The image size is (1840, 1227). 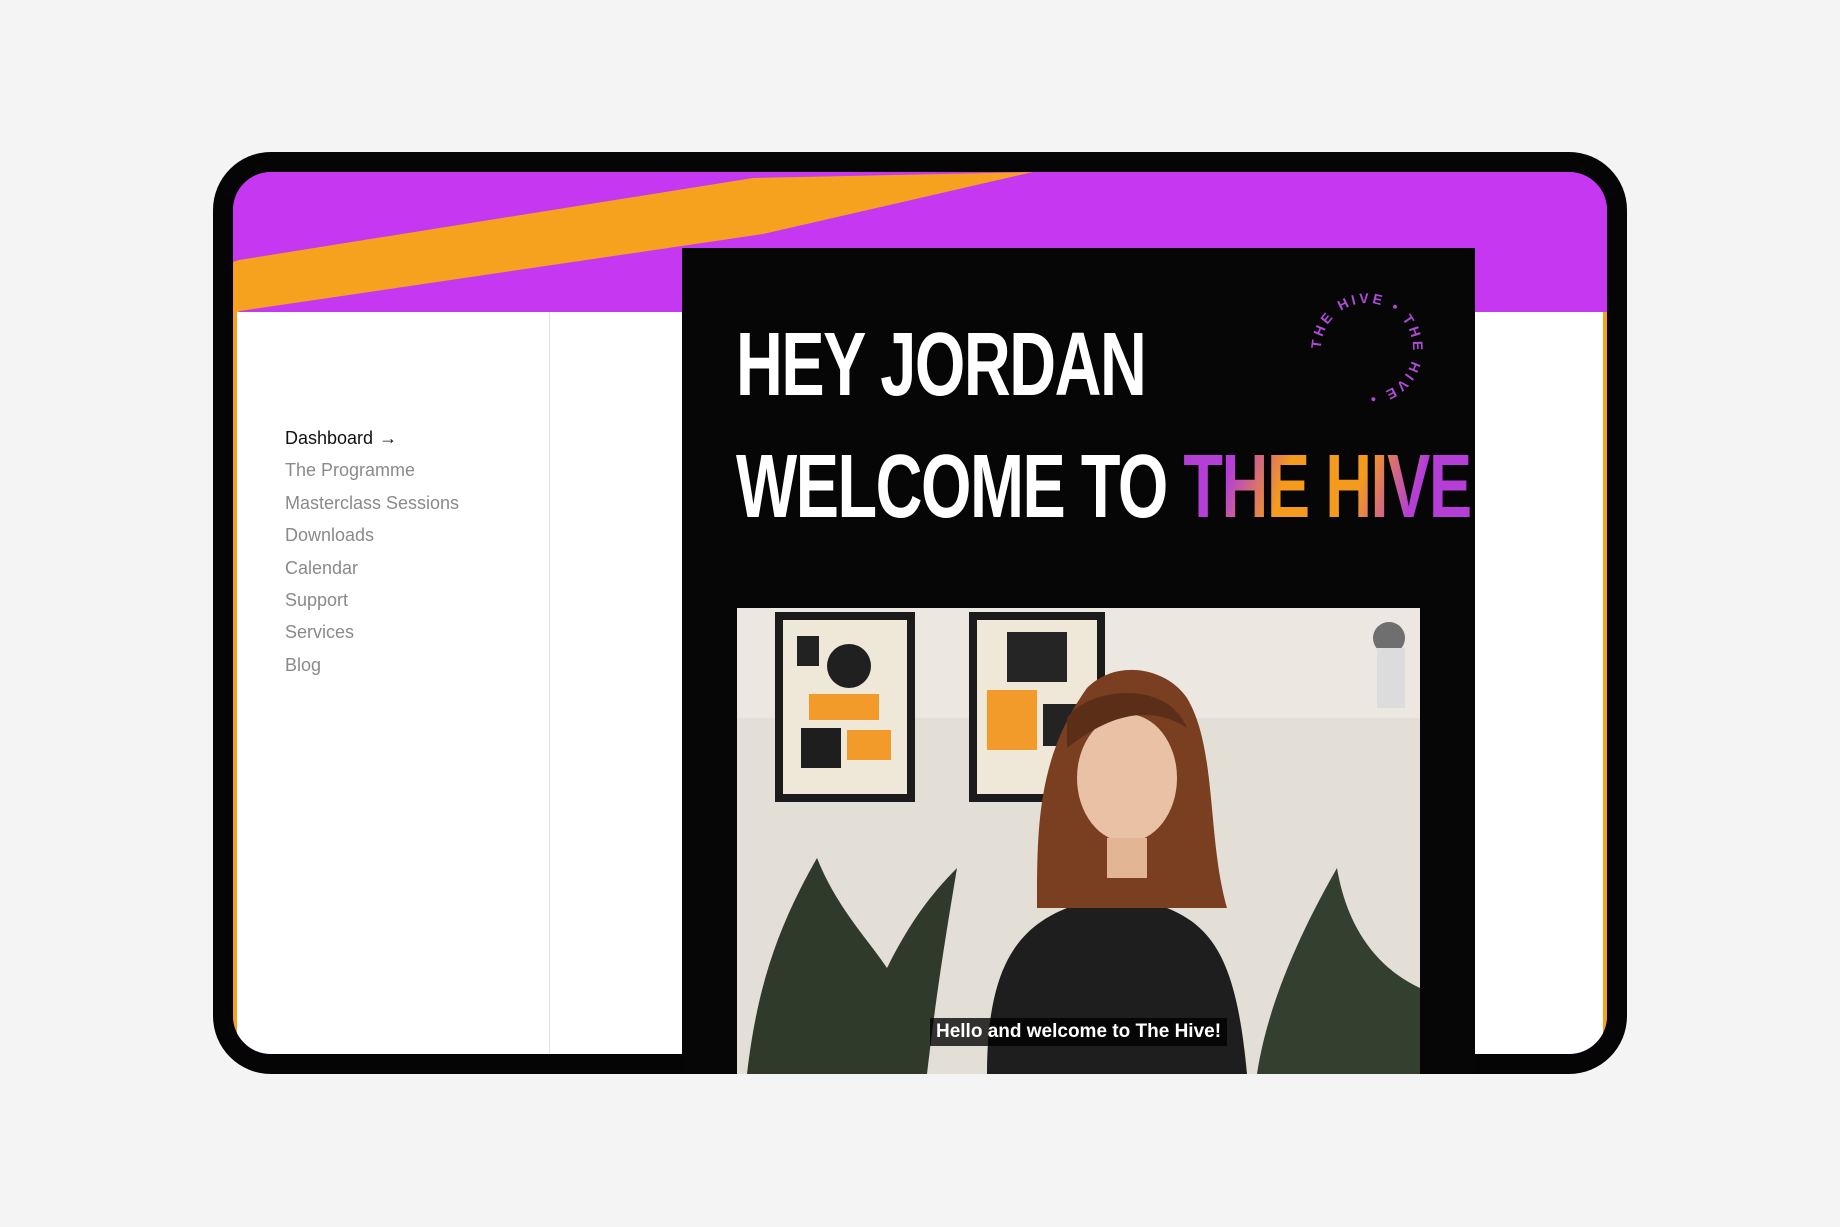 I want to click on svg-text: THE HIVE • THE HIVE •, so click(x=1367, y=349).